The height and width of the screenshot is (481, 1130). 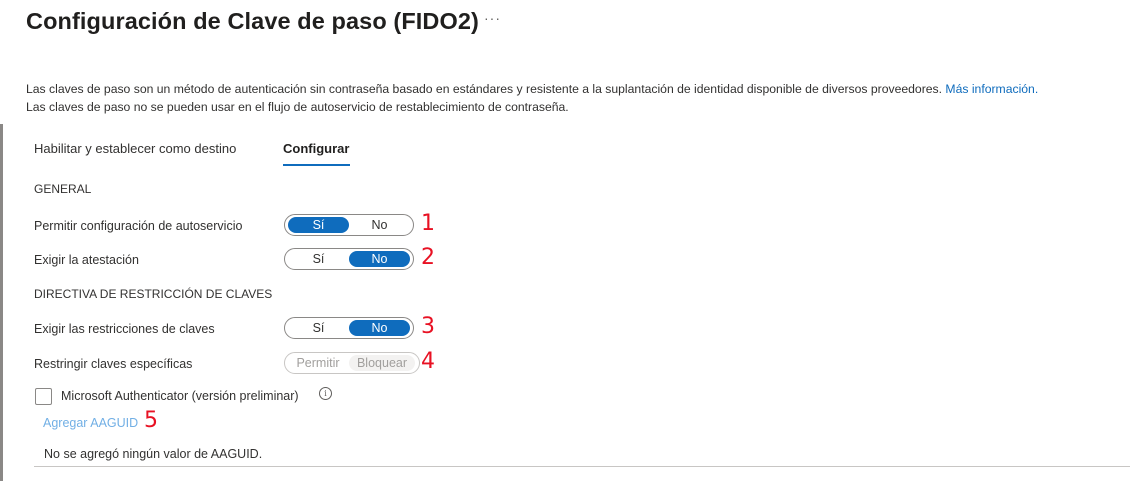 I want to click on more-options-button: ···, so click(x=492, y=18).